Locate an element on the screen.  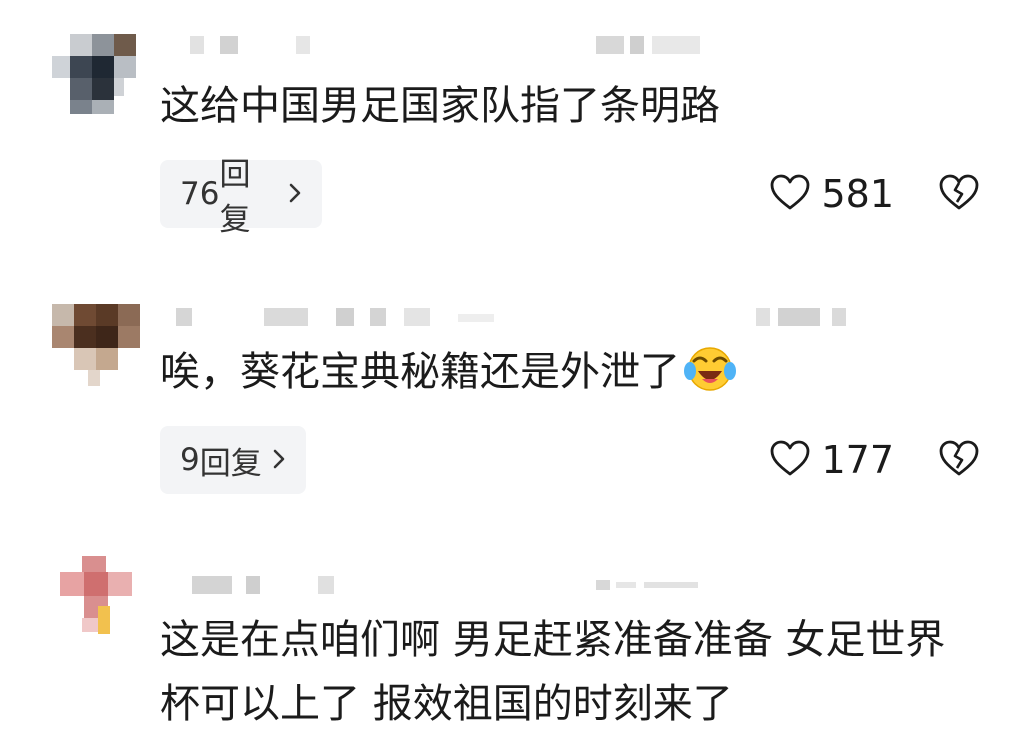
like-button: 177 is located at coordinates (831, 460).